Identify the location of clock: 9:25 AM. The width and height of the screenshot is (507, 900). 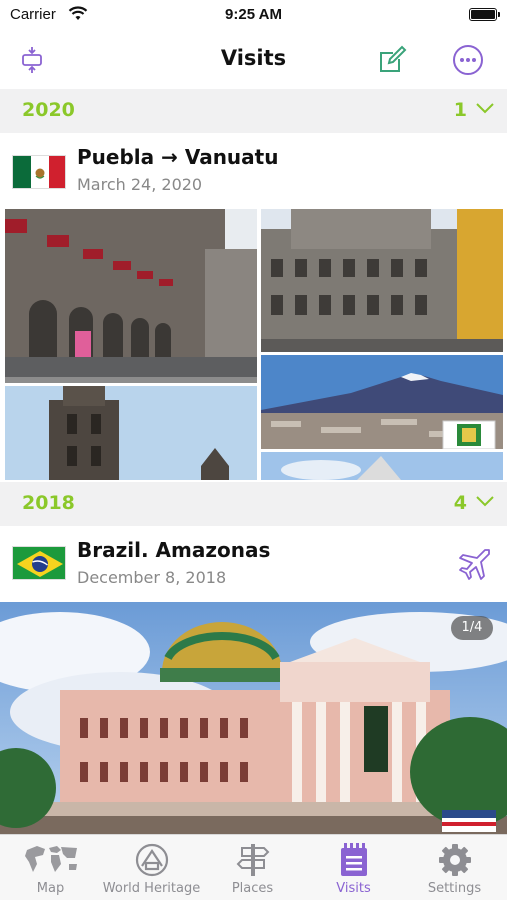
(253, 14).